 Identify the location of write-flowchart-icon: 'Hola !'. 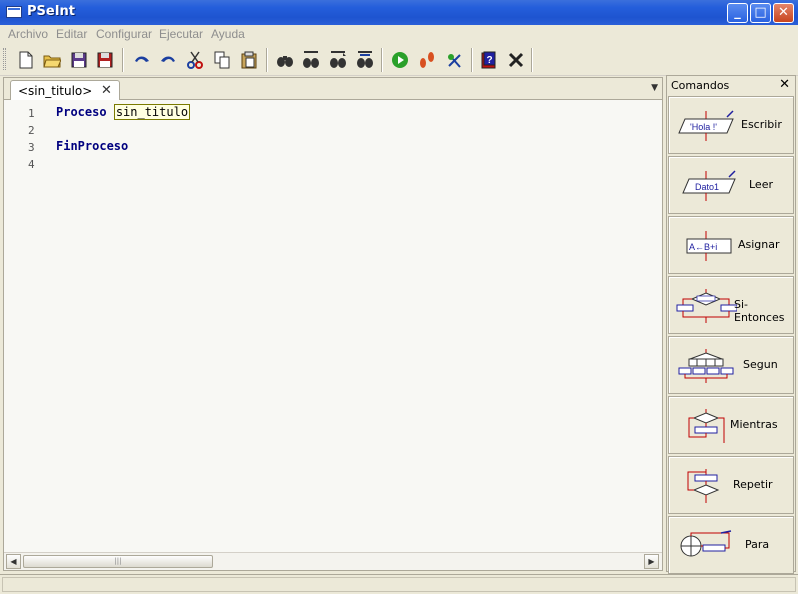
(706, 125).